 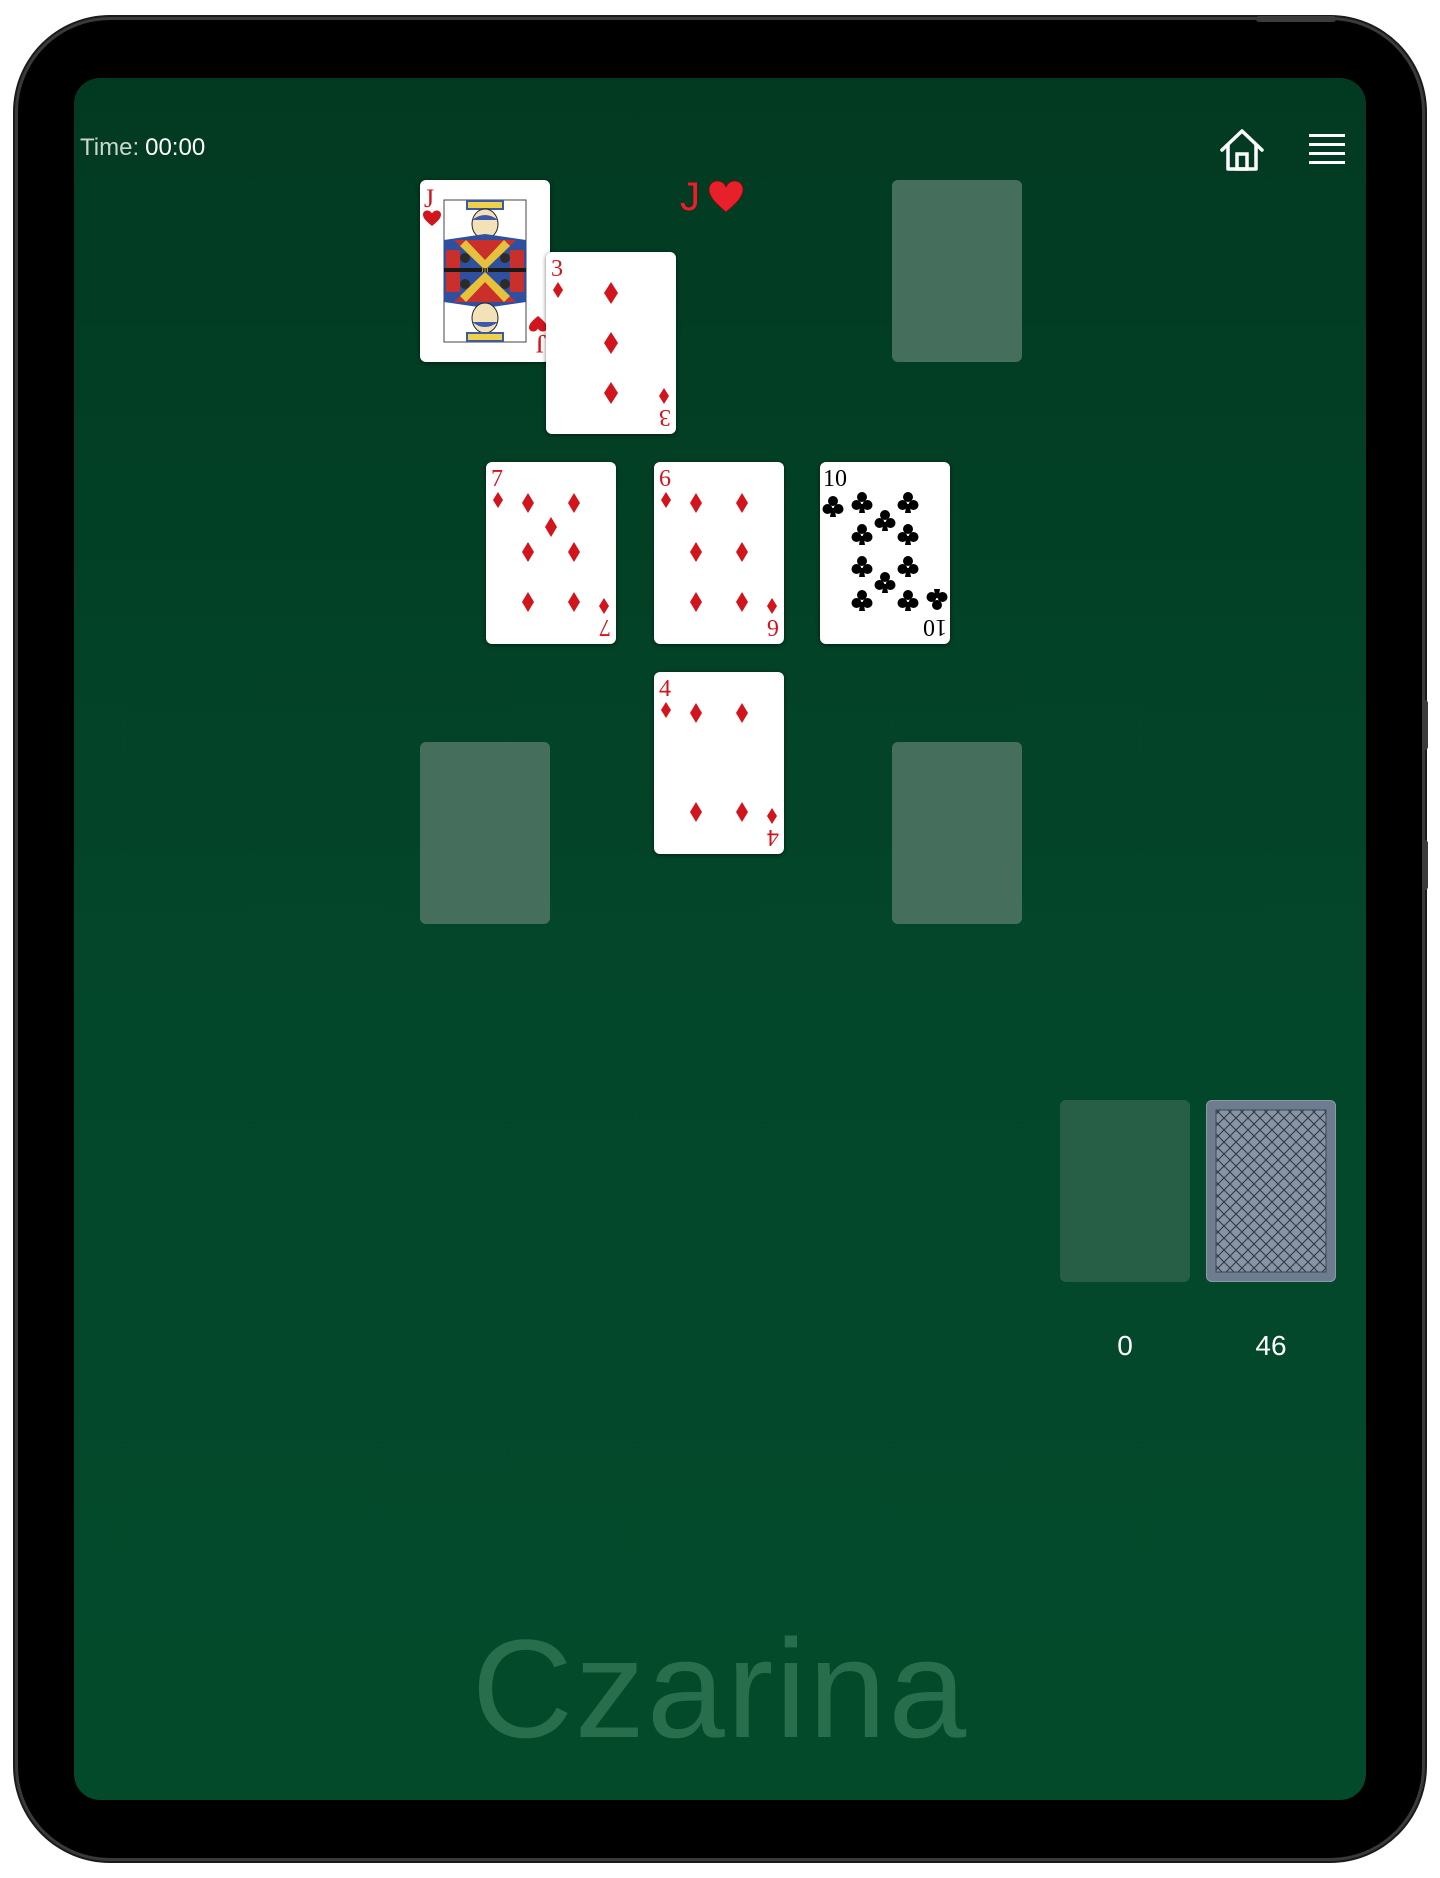 What do you see at coordinates (1125, 1191) in the screenshot?
I see `waste-pile` at bounding box center [1125, 1191].